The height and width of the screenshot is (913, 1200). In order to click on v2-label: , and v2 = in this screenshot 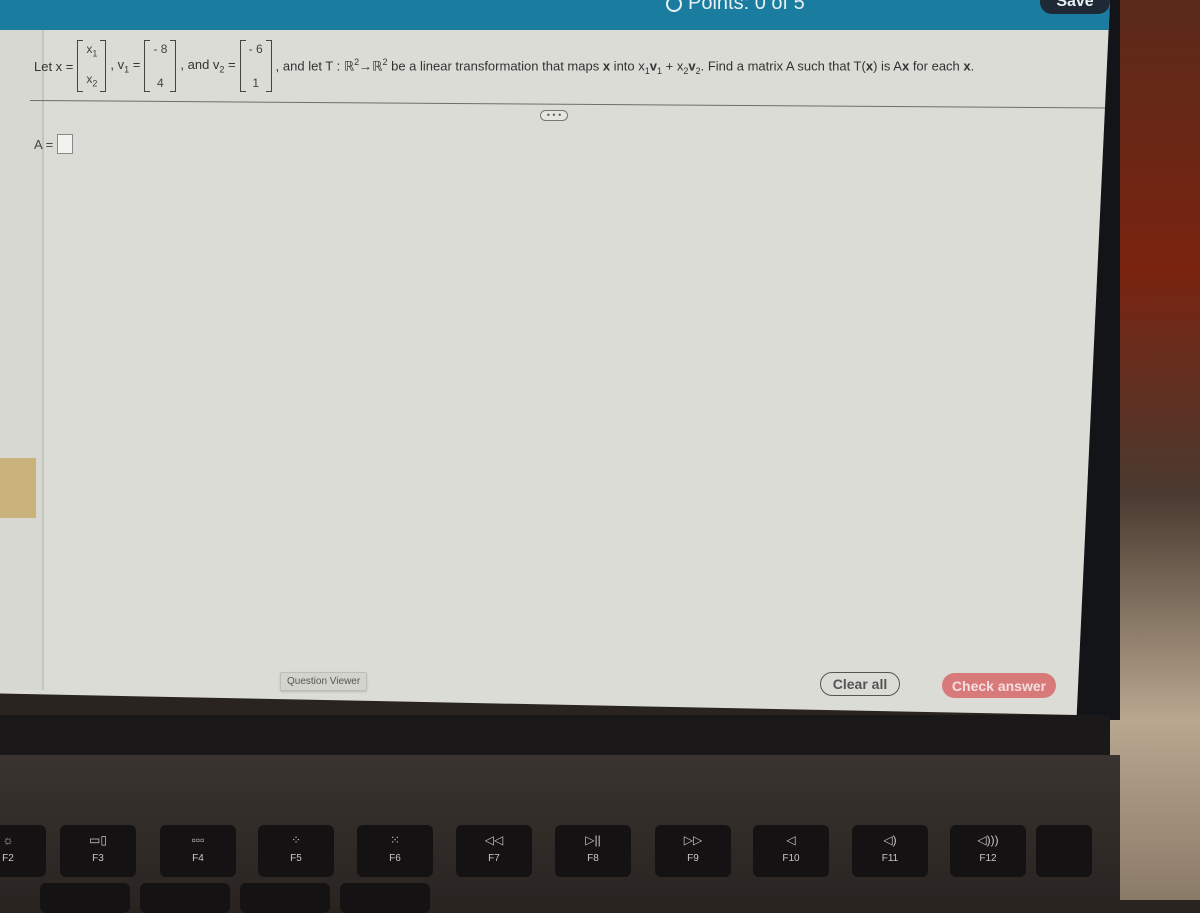, I will do `click(208, 66)`.